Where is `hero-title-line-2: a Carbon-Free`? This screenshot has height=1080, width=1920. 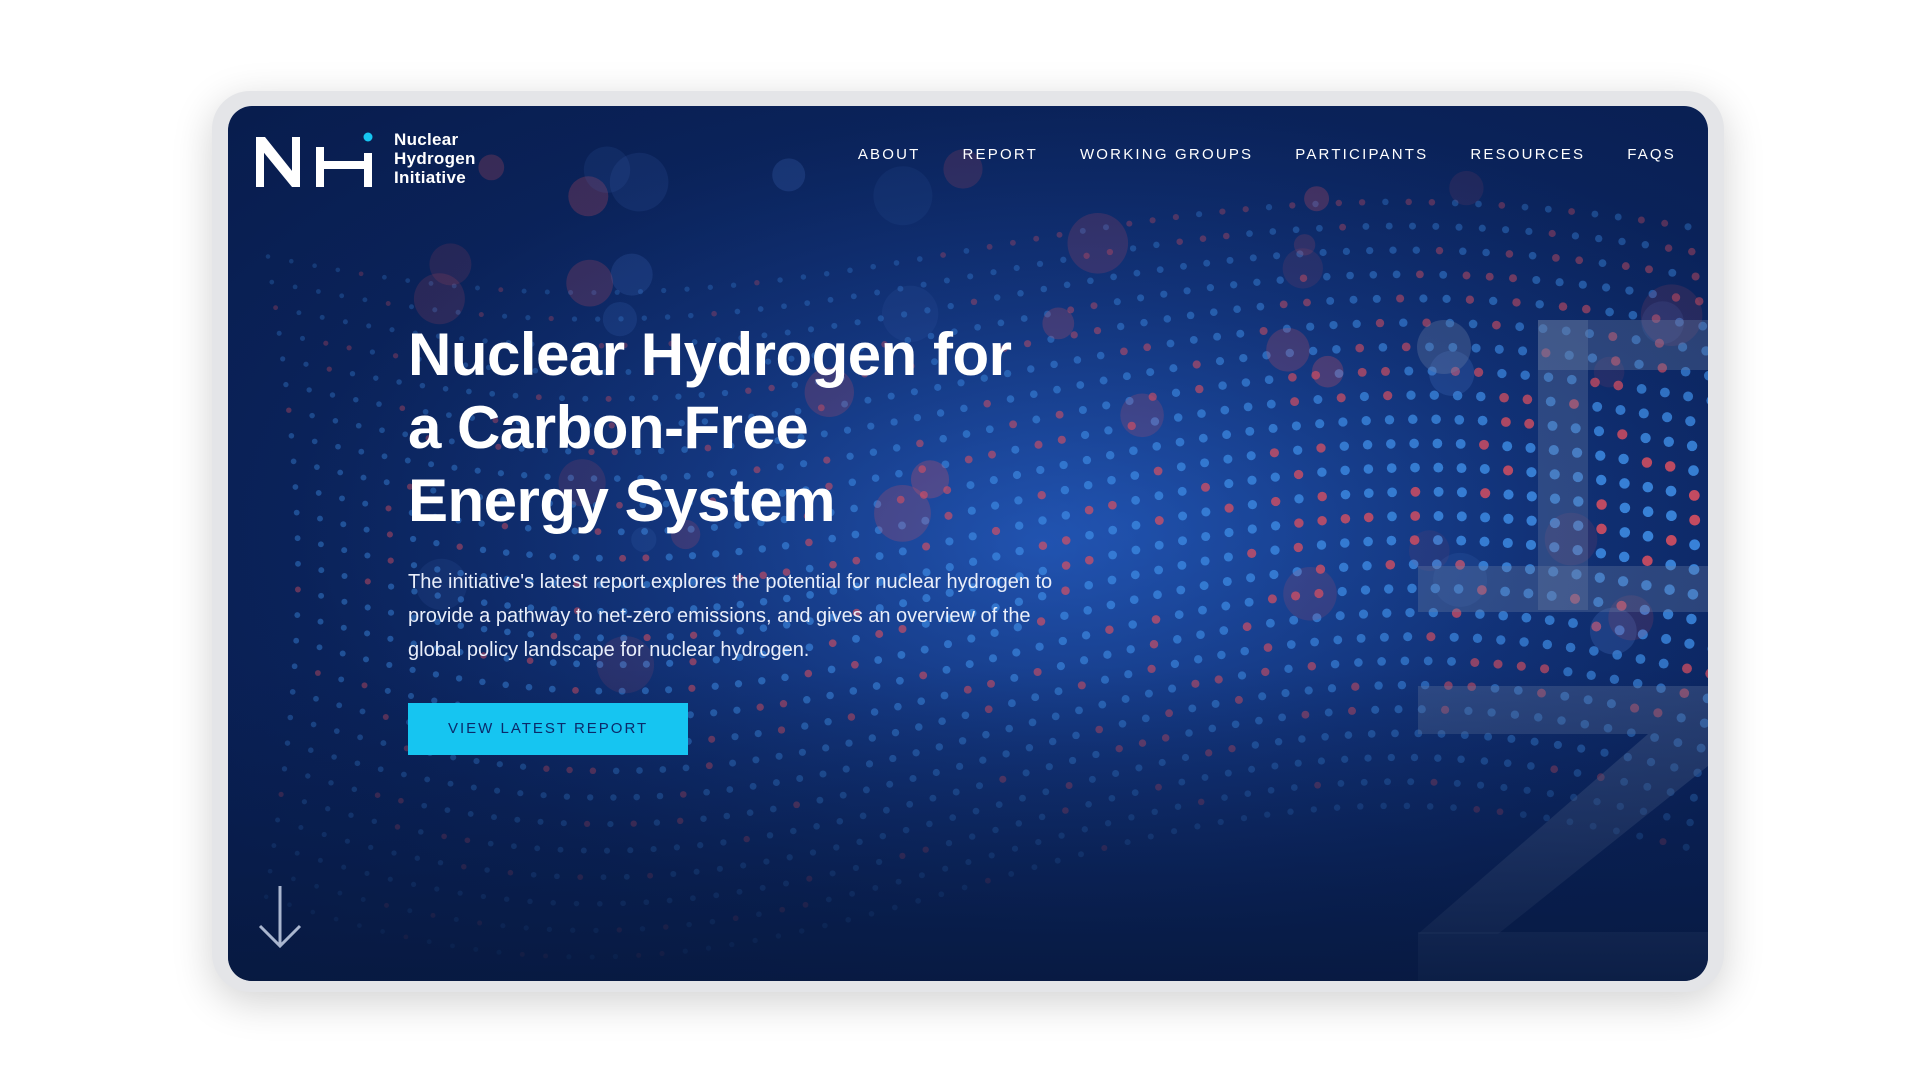 hero-title-line-2: a Carbon-Free is located at coordinates (608, 427).